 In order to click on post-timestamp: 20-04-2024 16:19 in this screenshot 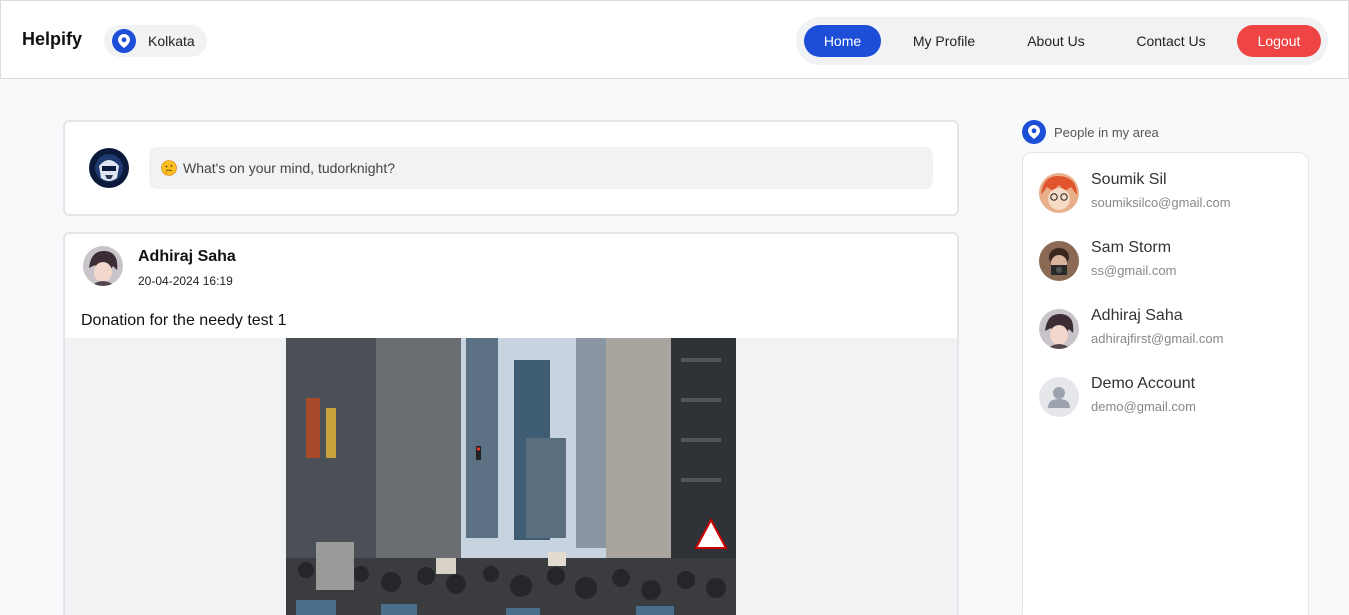, I will do `click(185, 281)`.